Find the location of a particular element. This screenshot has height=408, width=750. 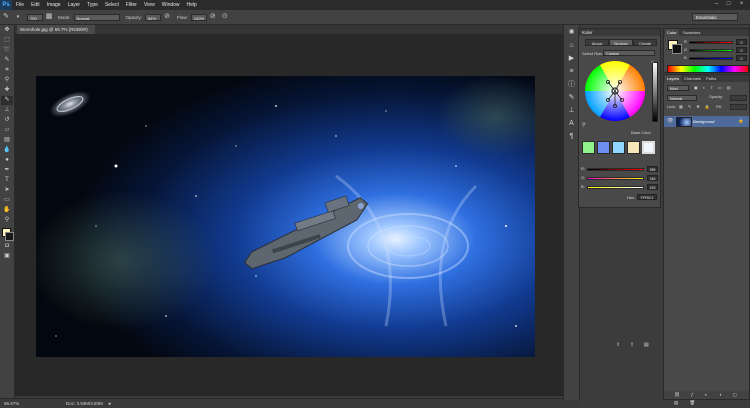

layer-fill-input is located at coordinates (738, 107).